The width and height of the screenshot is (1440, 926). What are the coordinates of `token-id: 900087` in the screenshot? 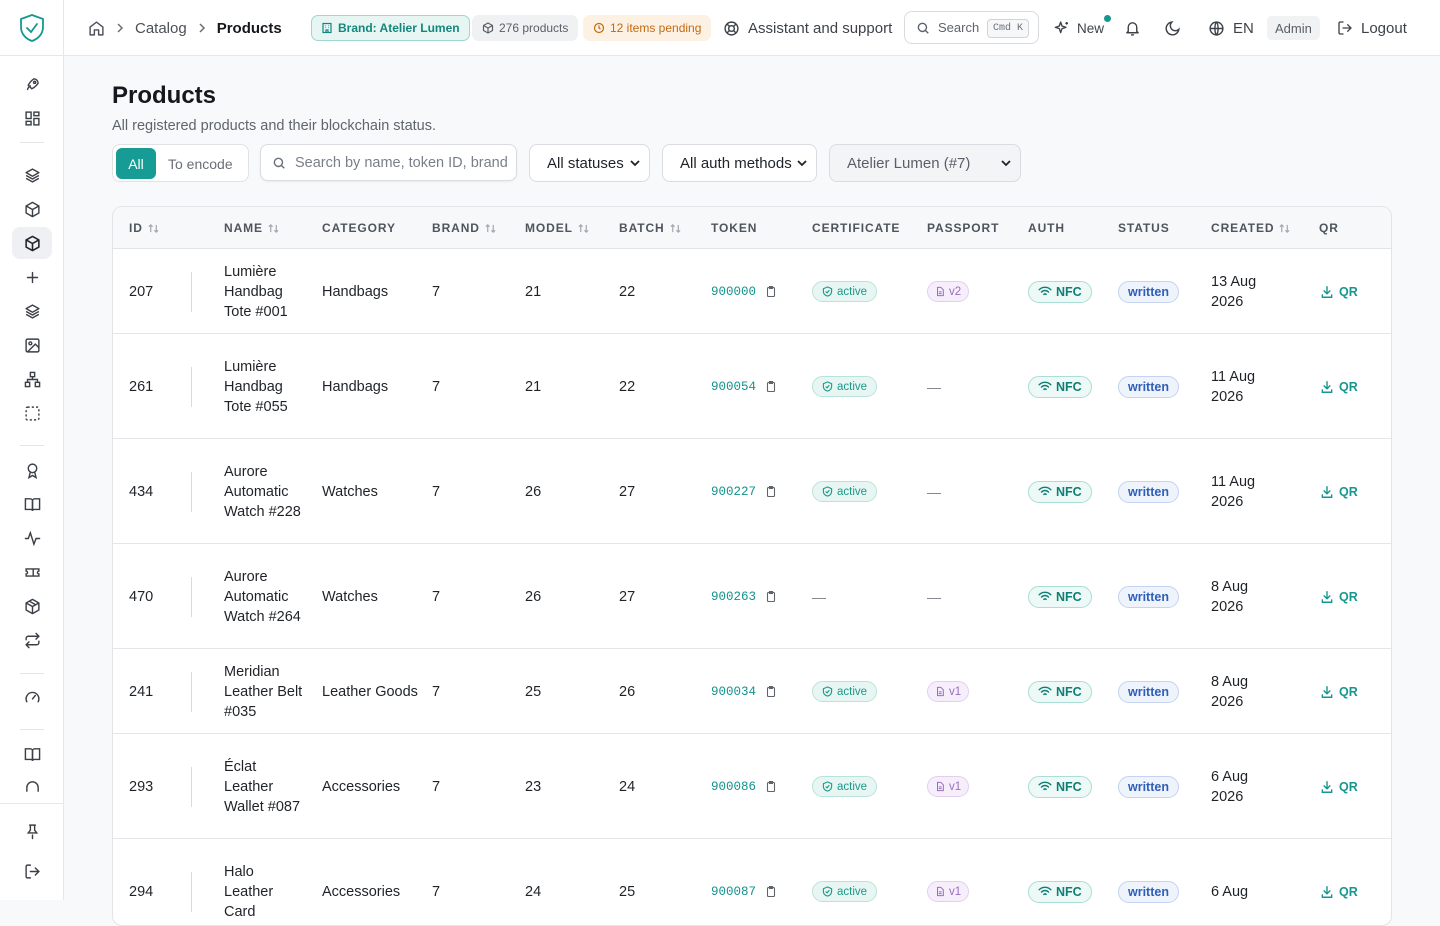 It's located at (733, 892).